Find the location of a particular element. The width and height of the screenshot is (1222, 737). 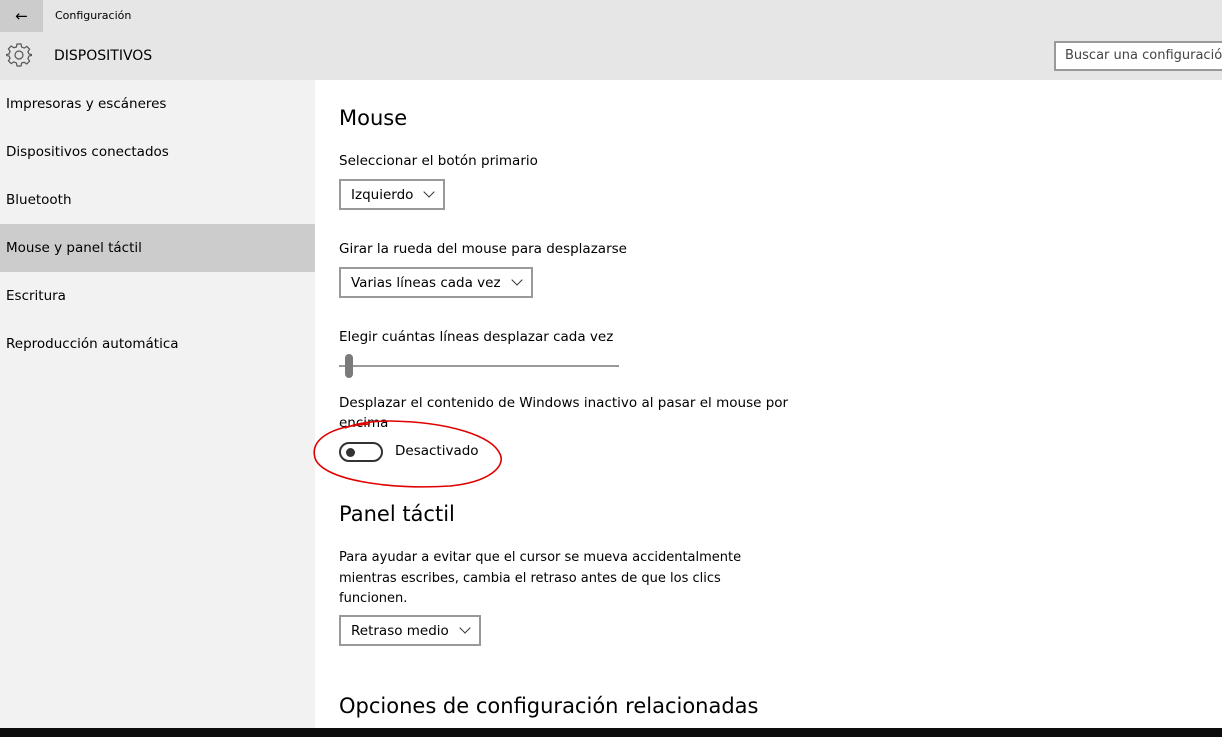

window-title: Configuración is located at coordinates (93, 15).